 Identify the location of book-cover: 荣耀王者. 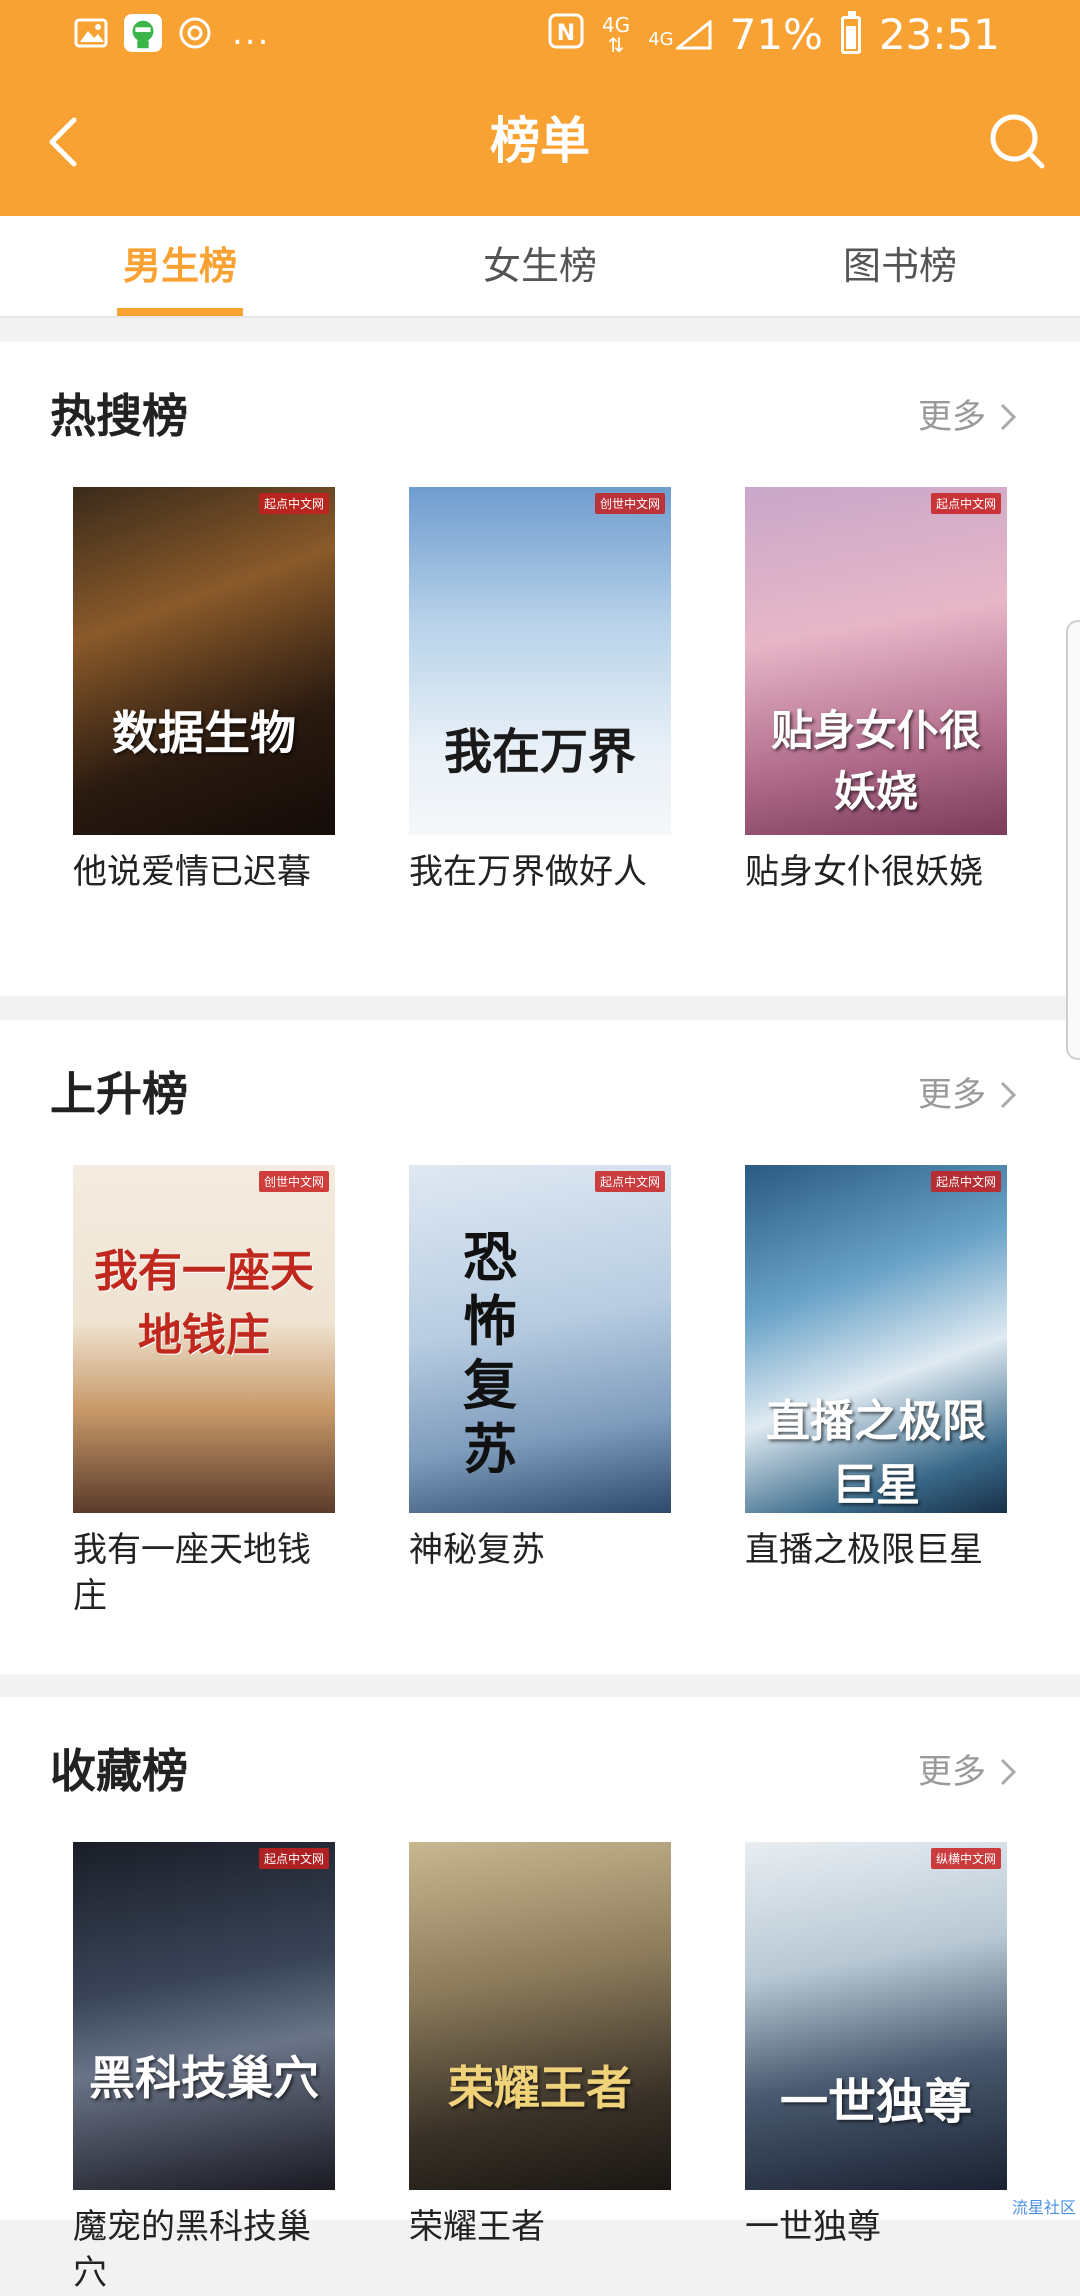
(540, 2016).